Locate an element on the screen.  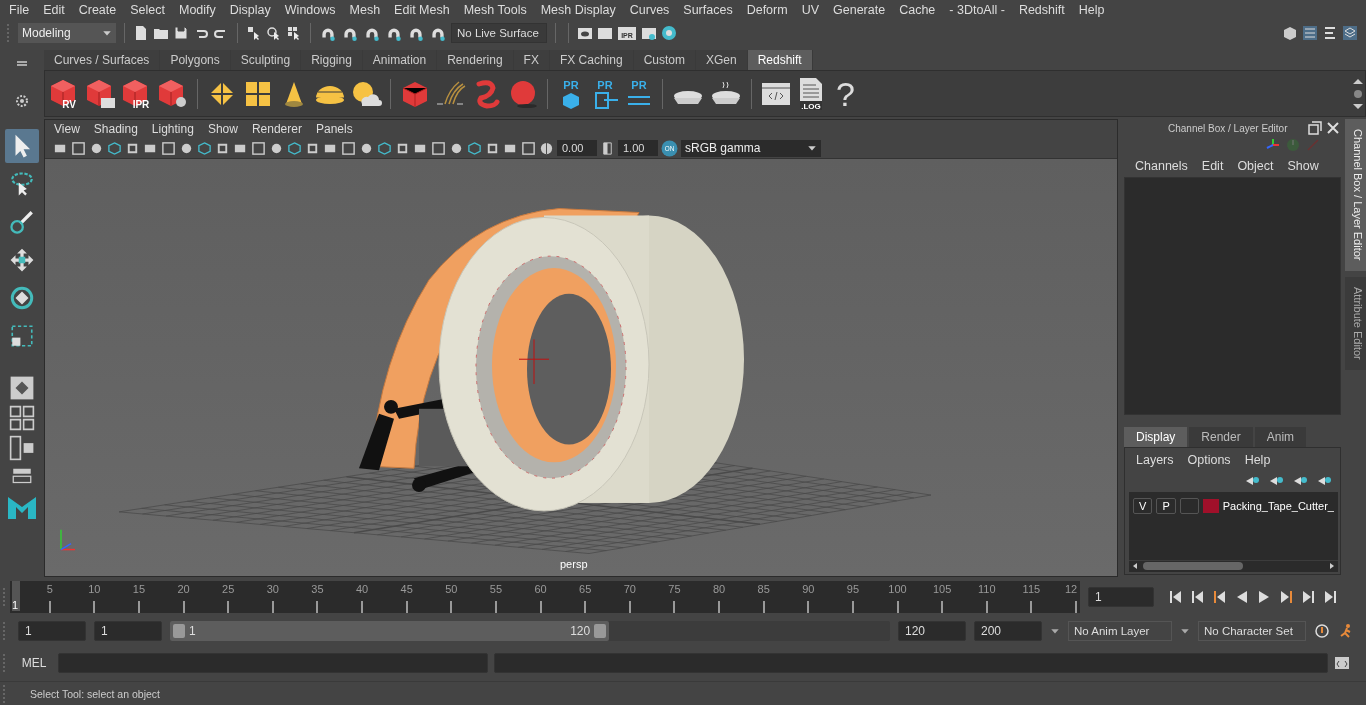
exposure-field: 0.00 is located at coordinates (577, 148).